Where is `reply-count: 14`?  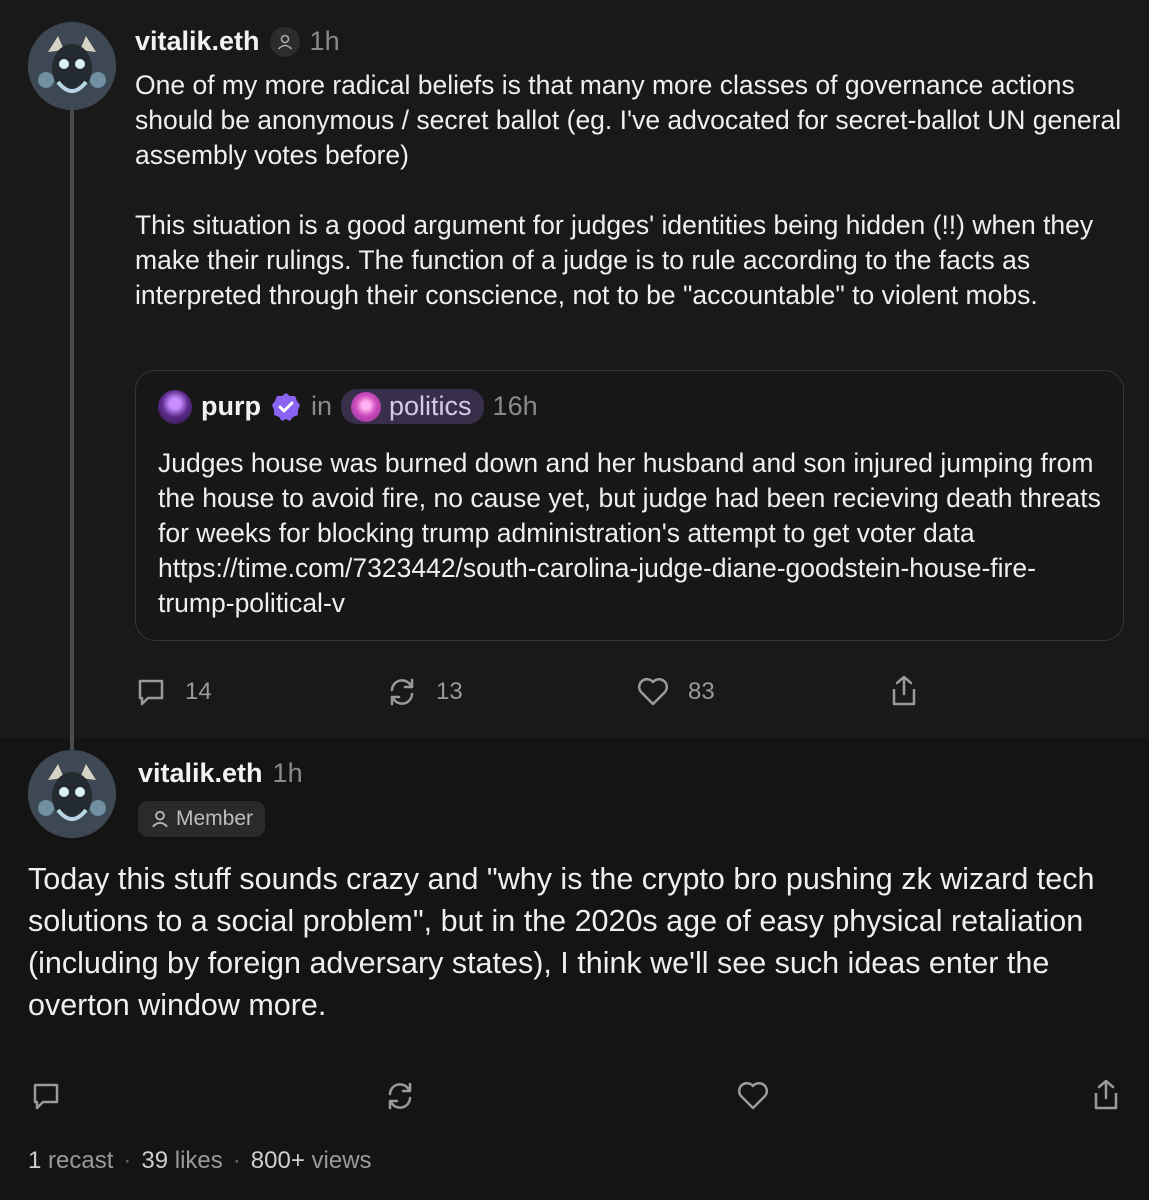
reply-count: 14 is located at coordinates (198, 691).